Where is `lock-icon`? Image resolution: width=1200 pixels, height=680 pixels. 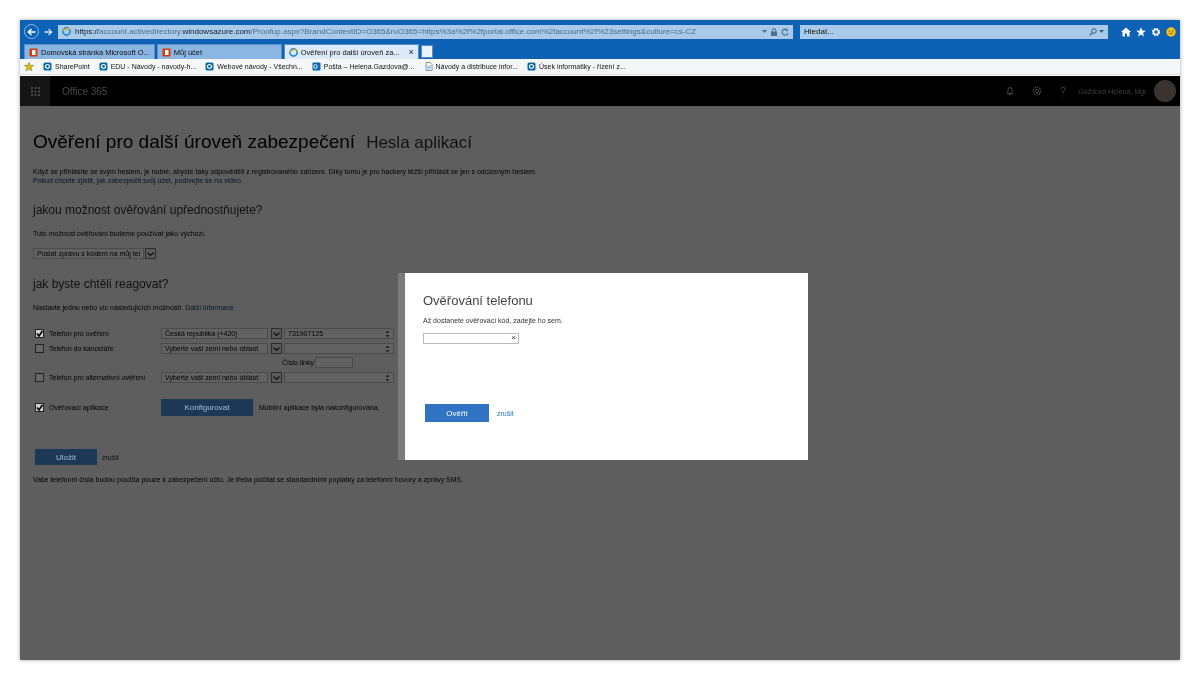
lock-icon is located at coordinates (774, 31).